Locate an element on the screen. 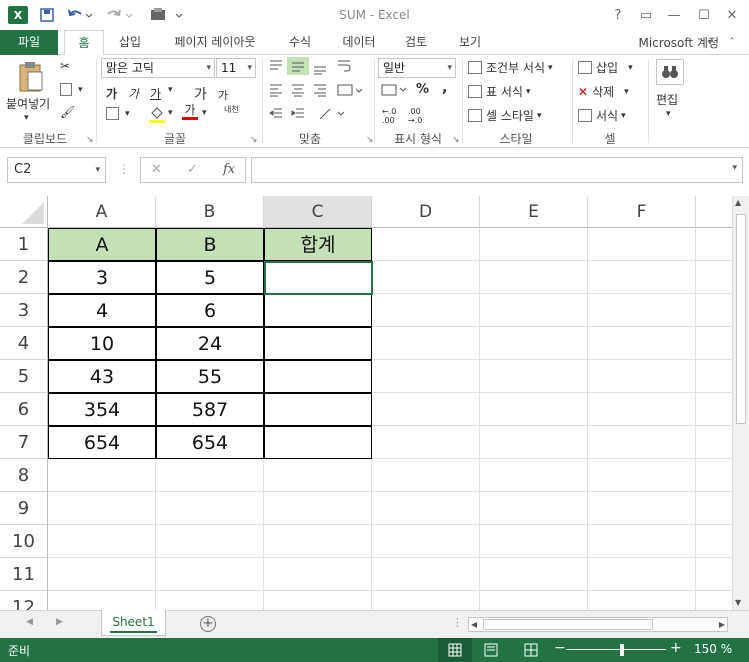  decrease-decimal-icon: .00 →.0 is located at coordinates (415, 116).